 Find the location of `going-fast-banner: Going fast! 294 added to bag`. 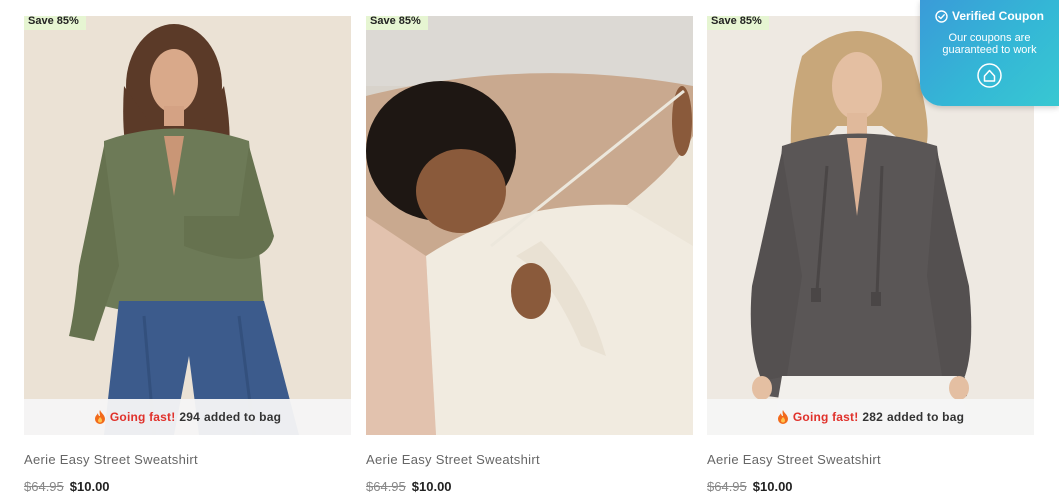

going-fast-banner: Going fast! 294 added to bag is located at coordinates (187, 417).